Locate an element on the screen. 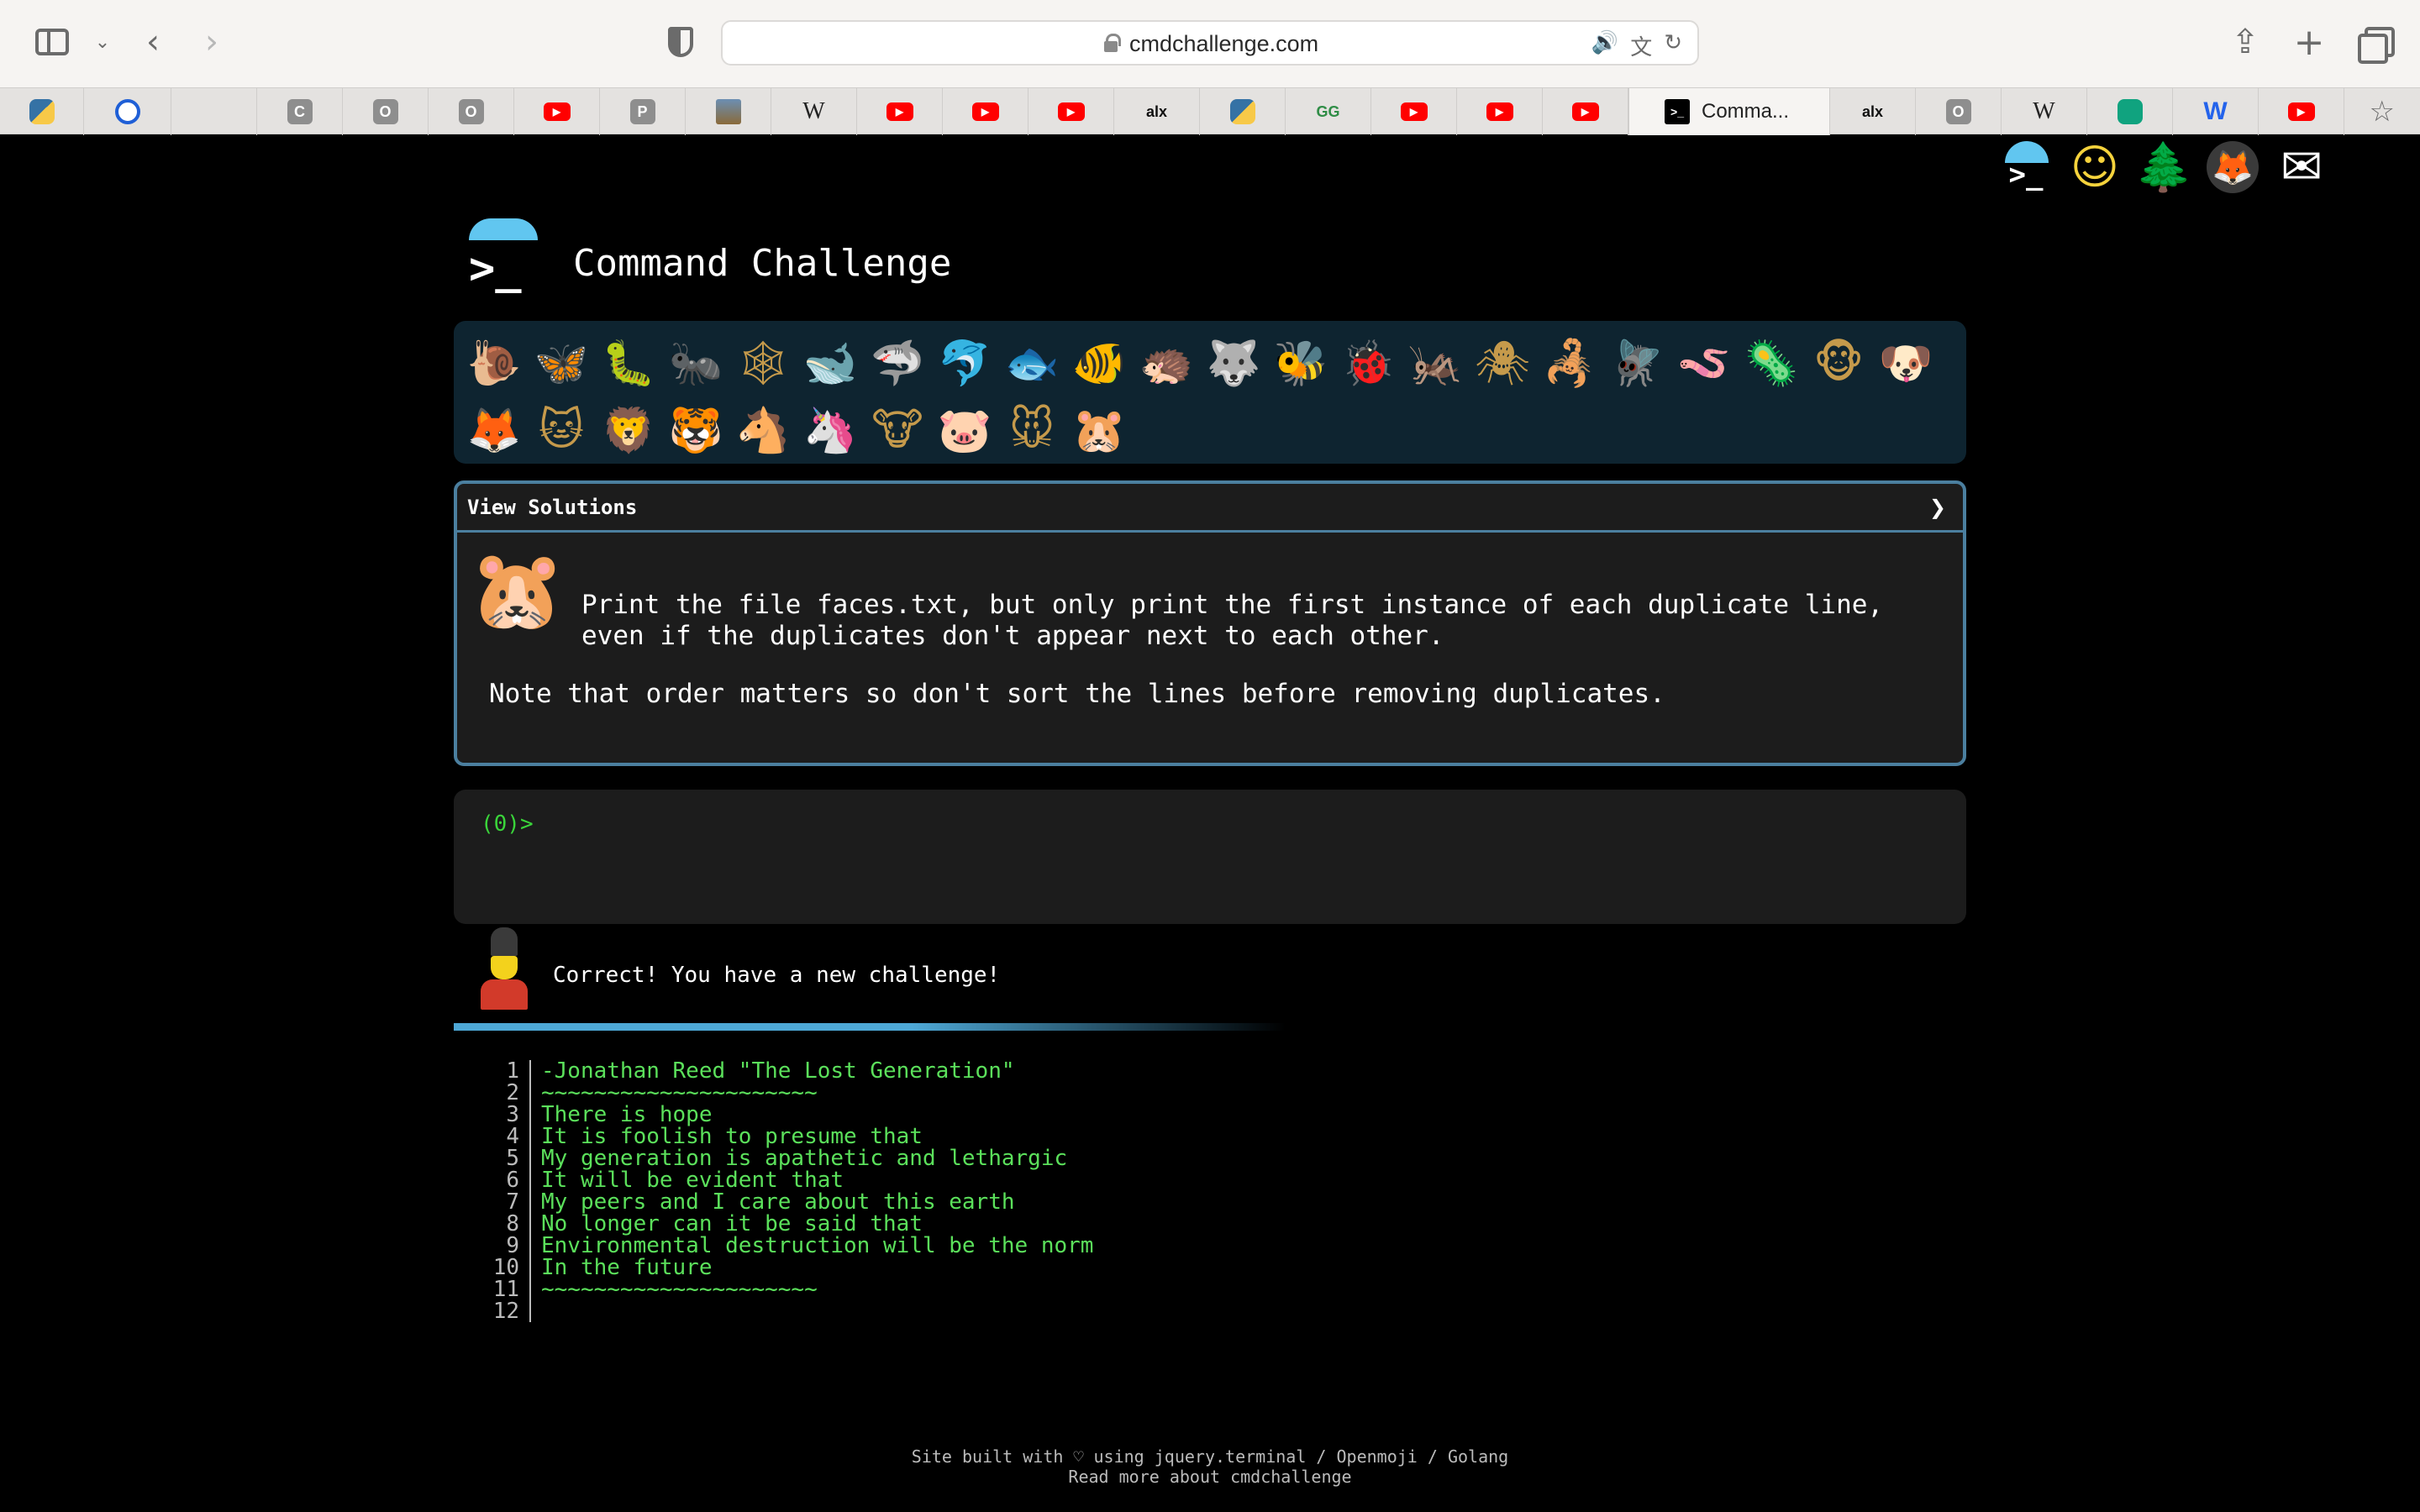 The width and height of the screenshot is (2420, 1512). shark-icon: 🦈 is located at coordinates (898, 362).